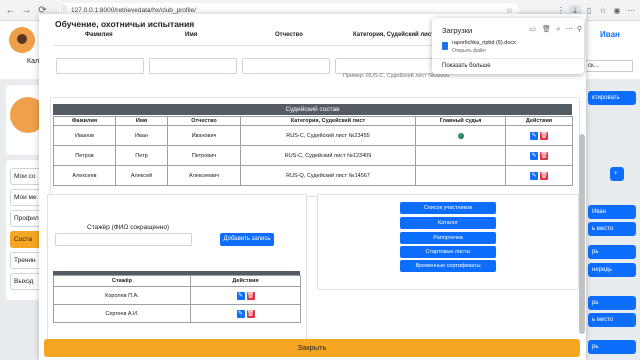  What do you see at coordinates (122, 281) in the screenshot?
I see `col-header: Стажёр` at bounding box center [122, 281].